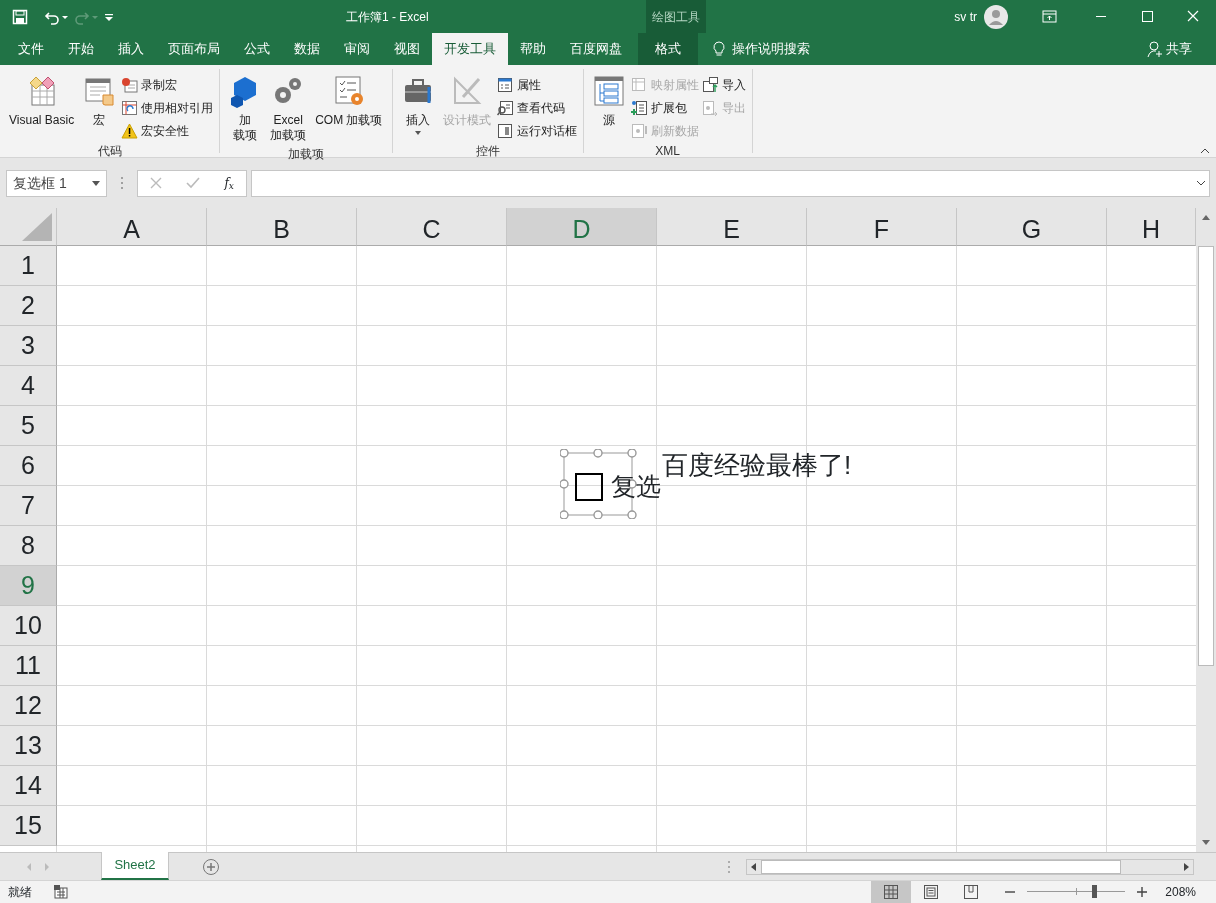 The image size is (1216, 903). Describe the element at coordinates (970, 866) in the screenshot. I see `horizontal-scrollbar` at that location.